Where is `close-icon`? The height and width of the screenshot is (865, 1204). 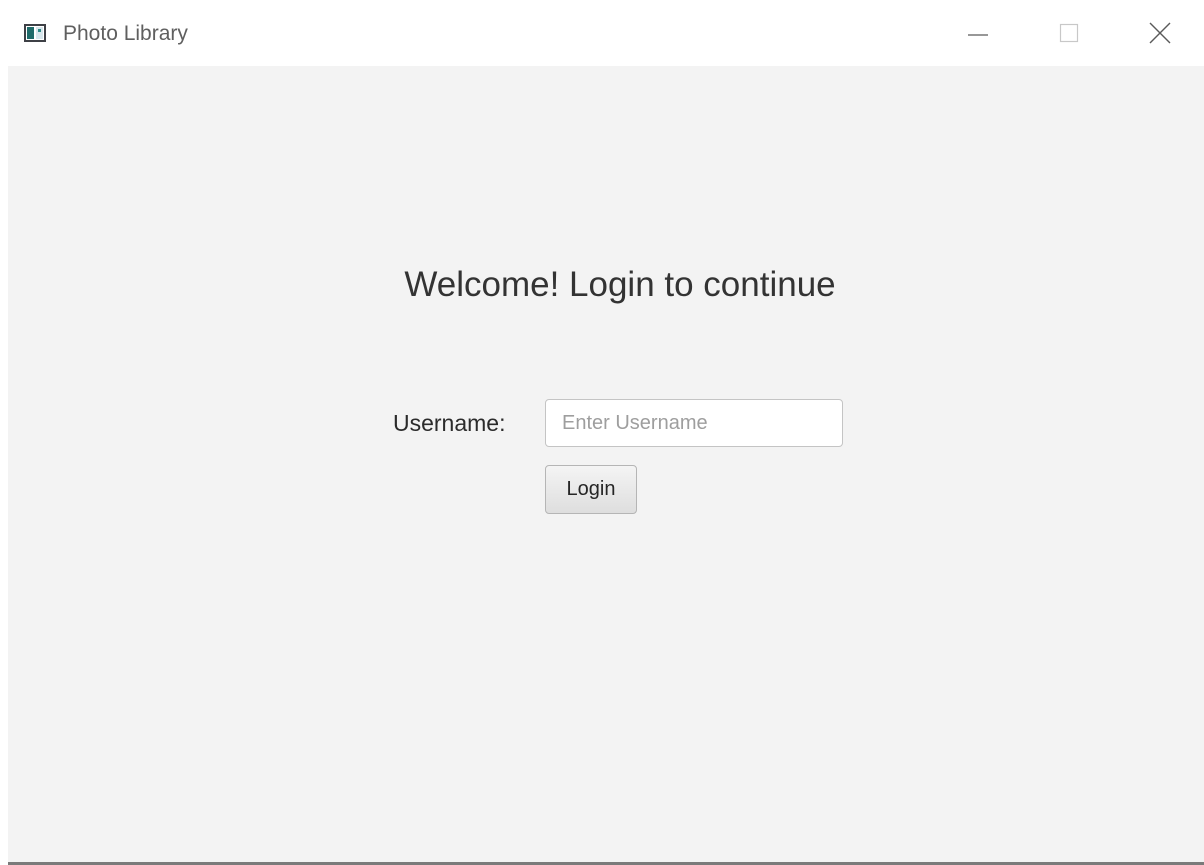 close-icon is located at coordinates (1160, 33).